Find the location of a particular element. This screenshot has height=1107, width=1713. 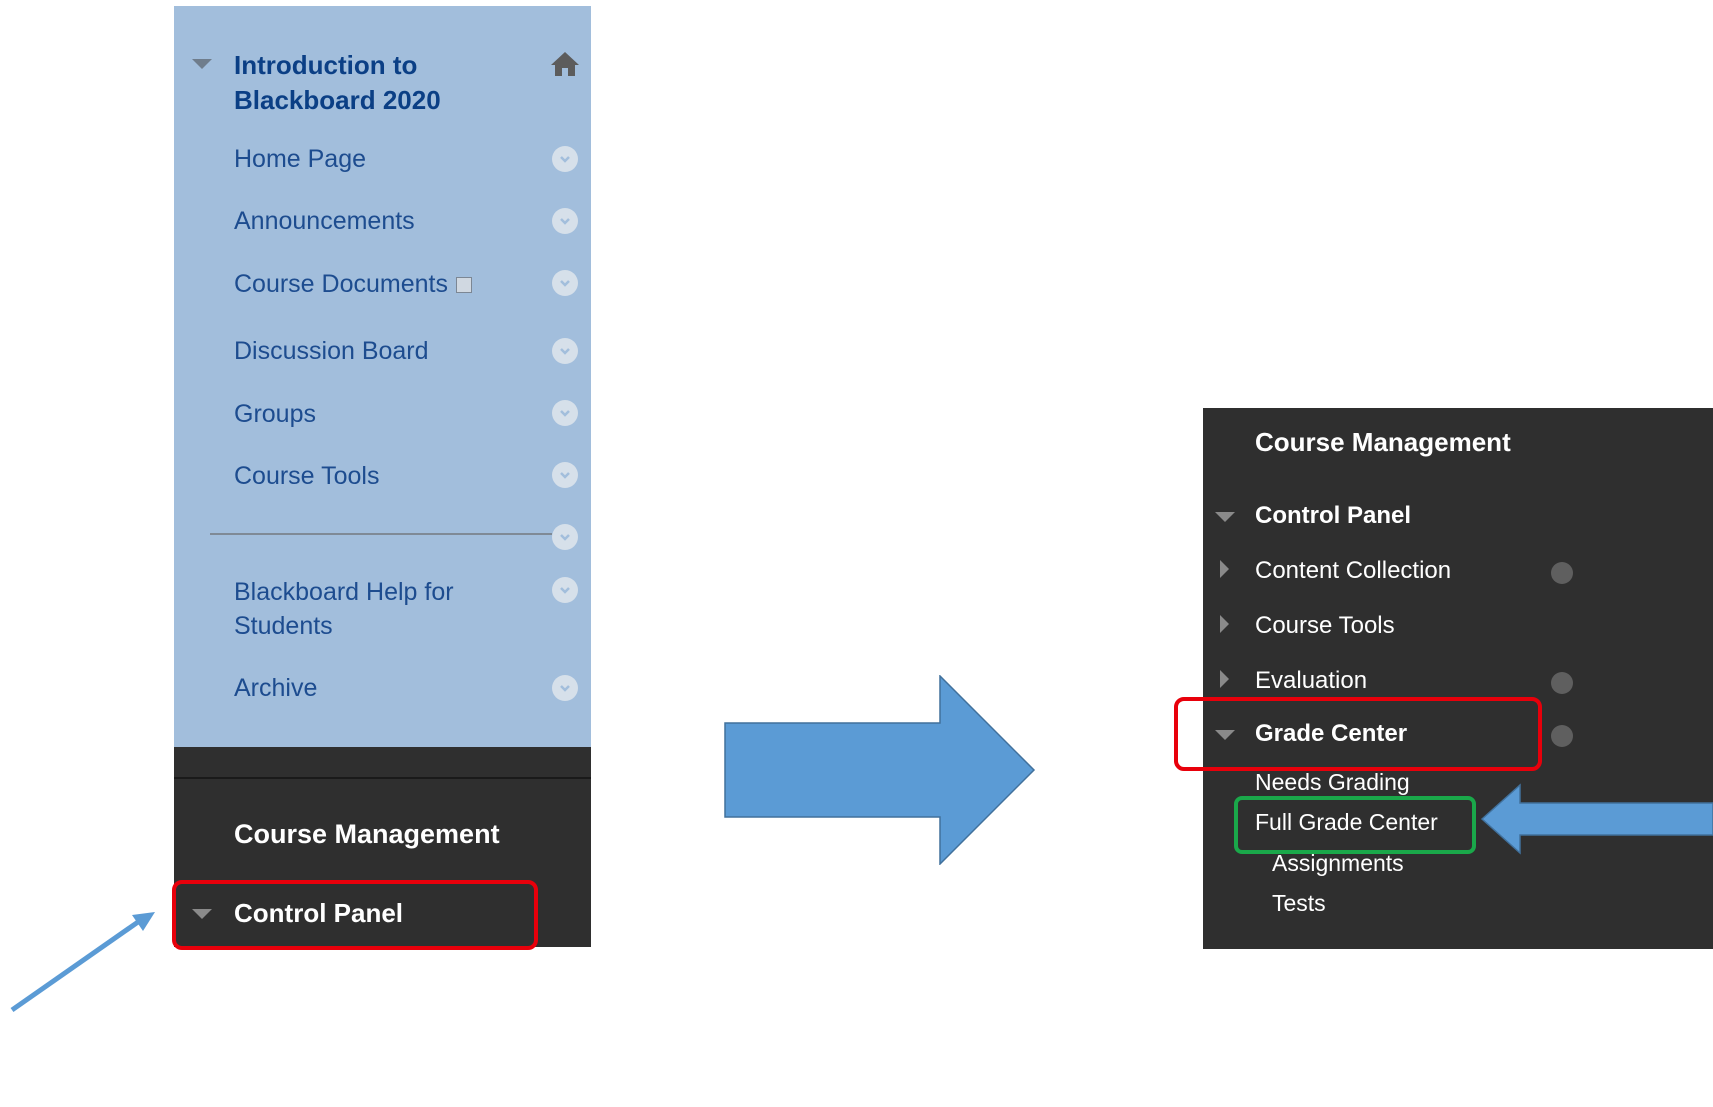

highlight-box-grade-center is located at coordinates (1358, 734).